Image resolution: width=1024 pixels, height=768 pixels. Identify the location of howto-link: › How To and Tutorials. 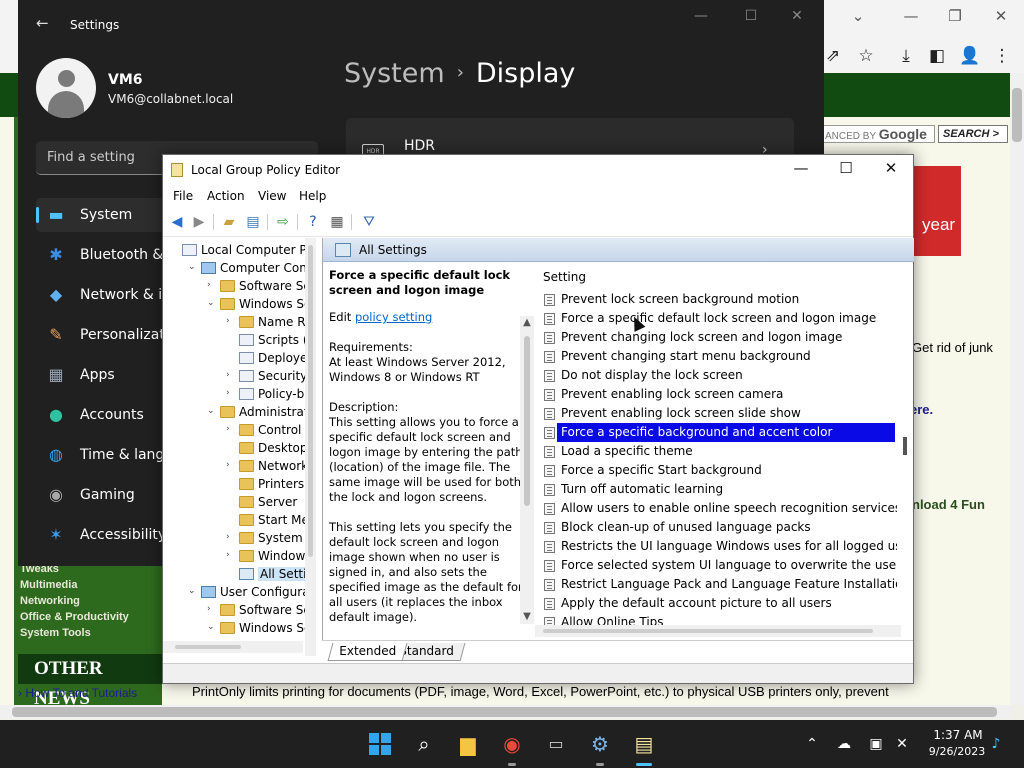
(77, 693).